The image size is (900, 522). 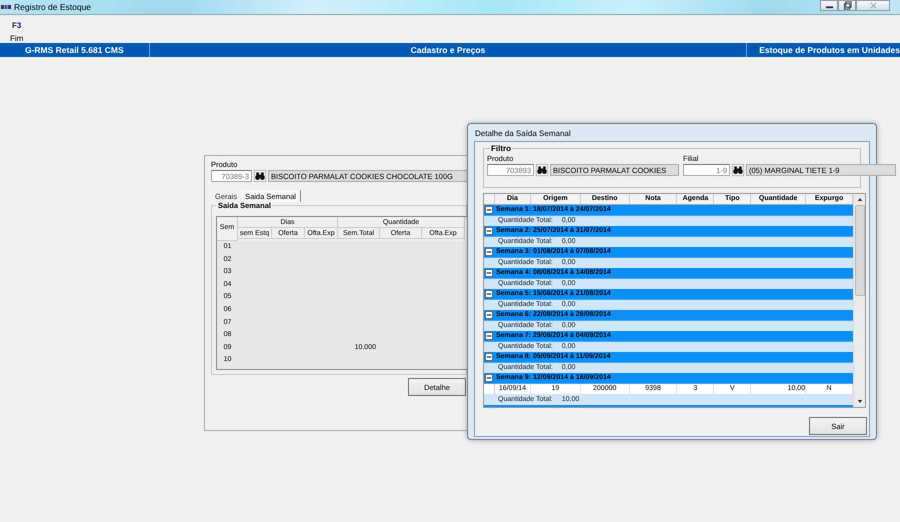 What do you see at coordinates (829, 5) in the screenshot?
I see `minimize-button` at bounding box center [829, 5].